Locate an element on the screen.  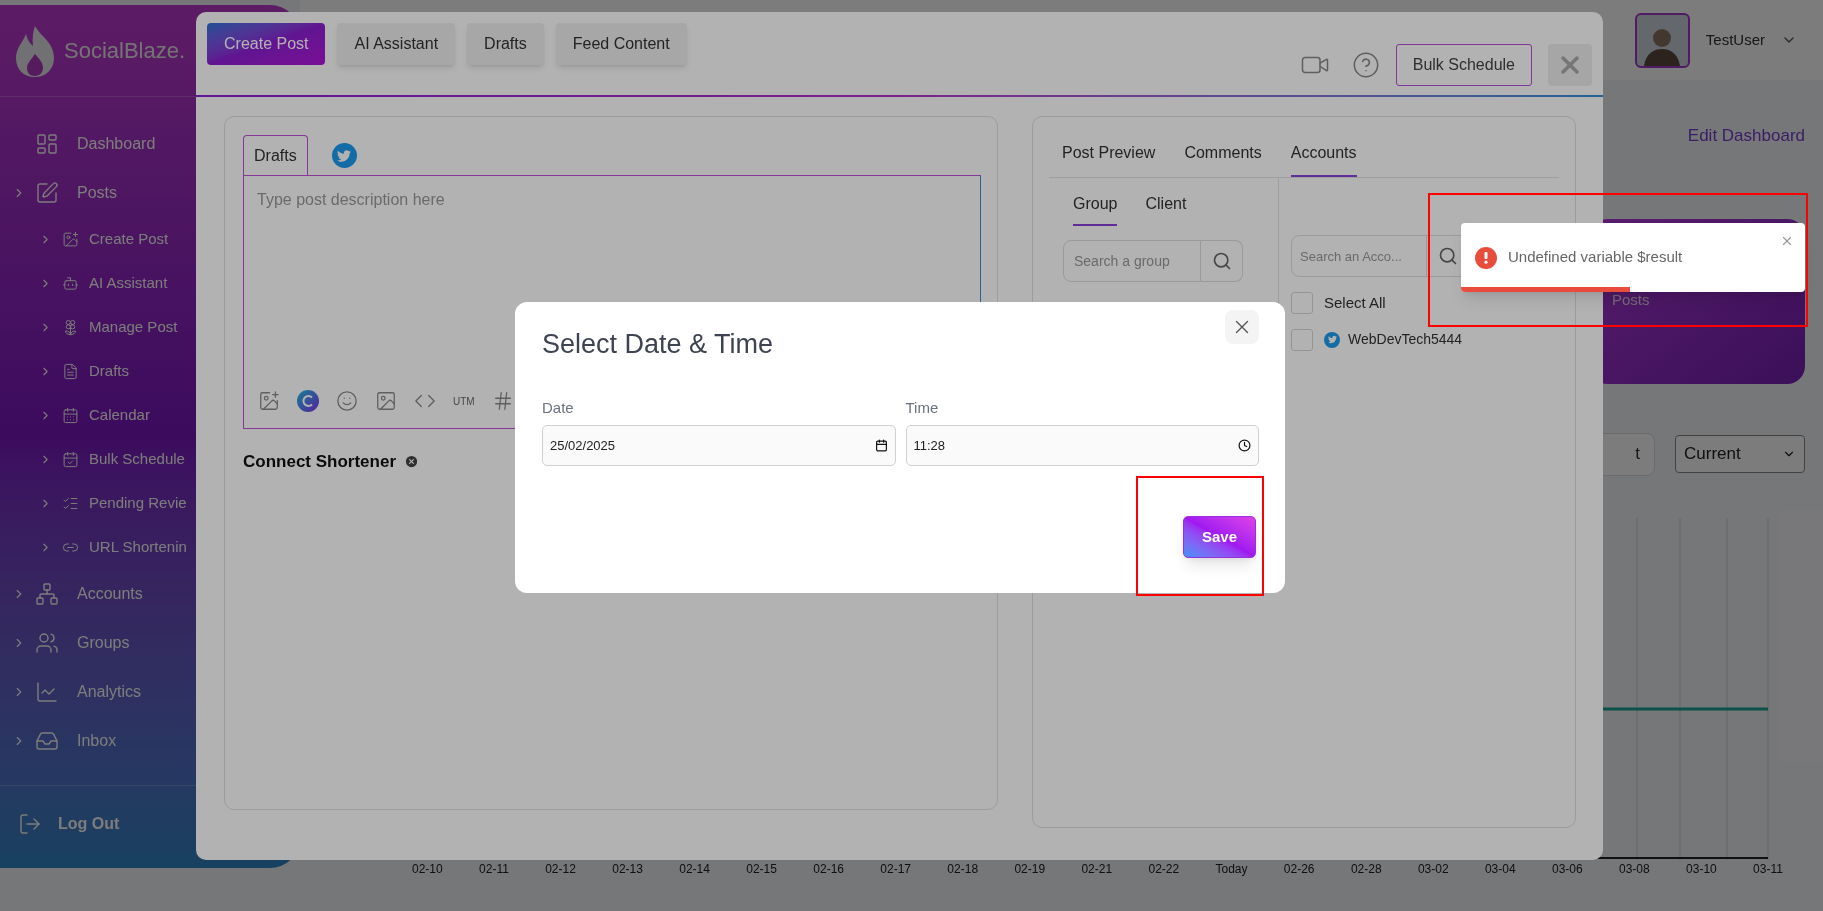
card-label: Posts is located at coordinates (1631, 299).